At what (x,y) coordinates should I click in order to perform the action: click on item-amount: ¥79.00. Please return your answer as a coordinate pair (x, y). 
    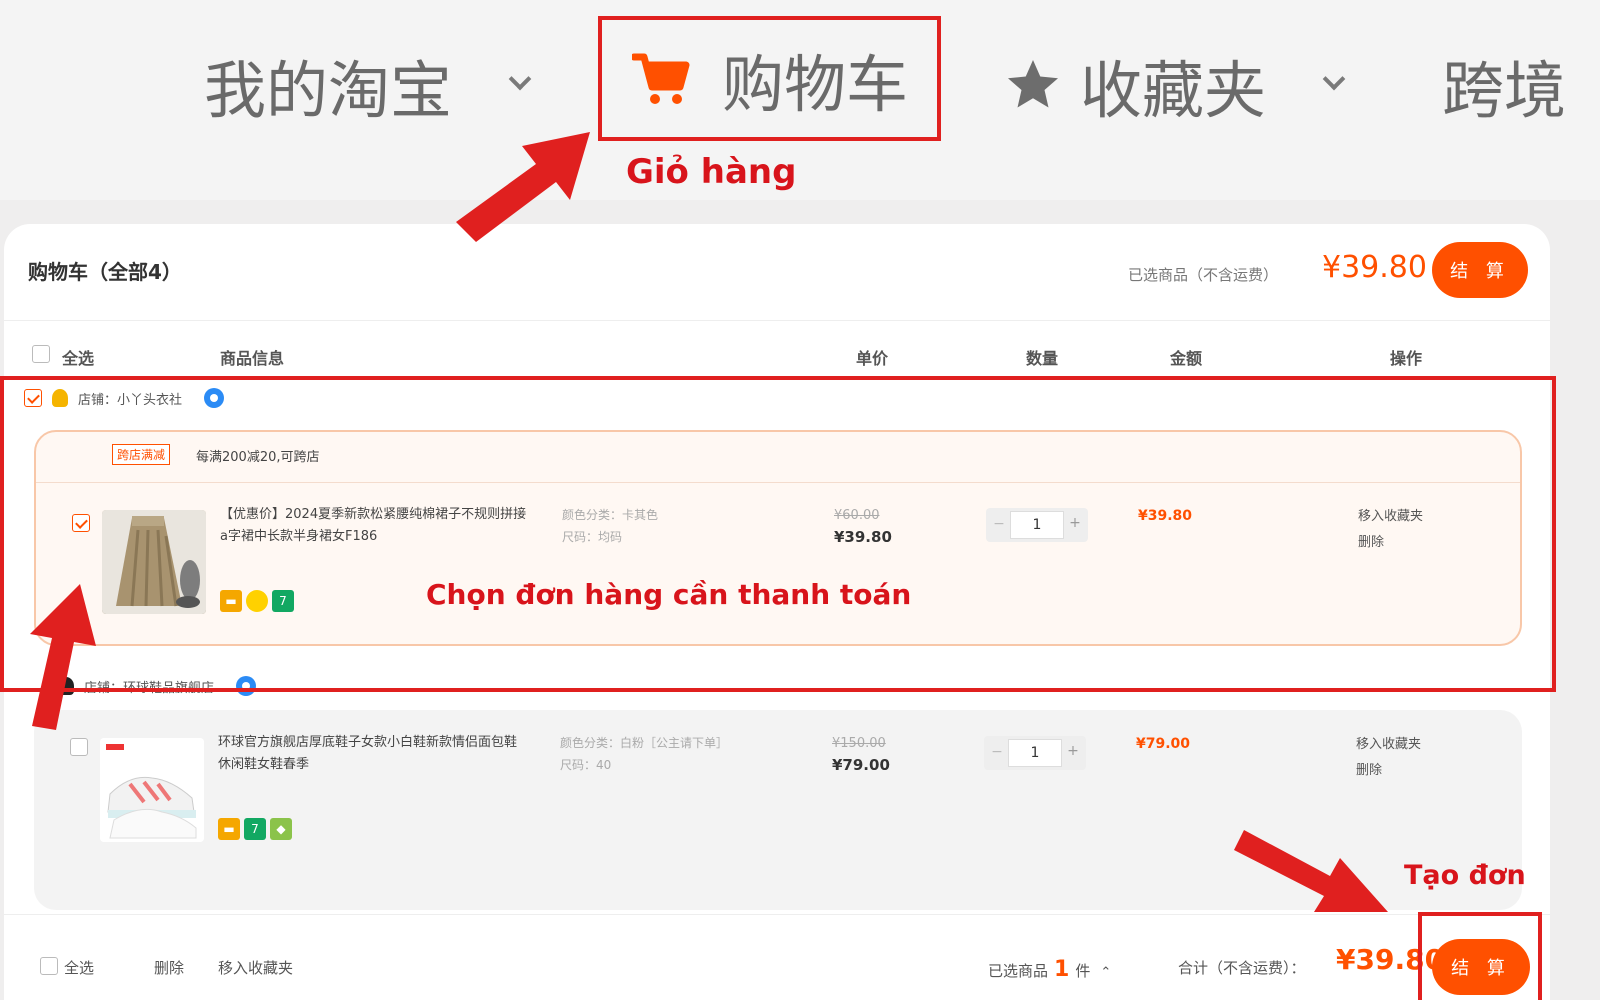
    Looking at the image, I should click on (1163, 744).